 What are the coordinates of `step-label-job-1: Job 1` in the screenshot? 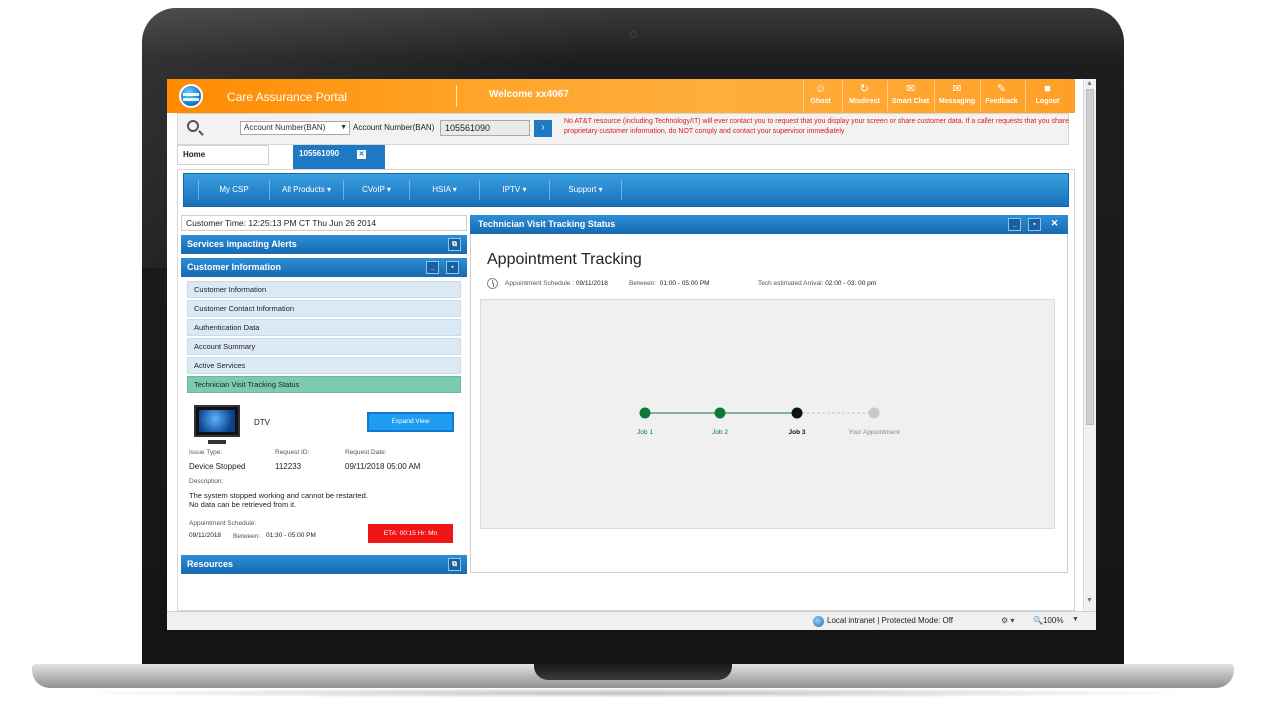 It's located at (645, 432).